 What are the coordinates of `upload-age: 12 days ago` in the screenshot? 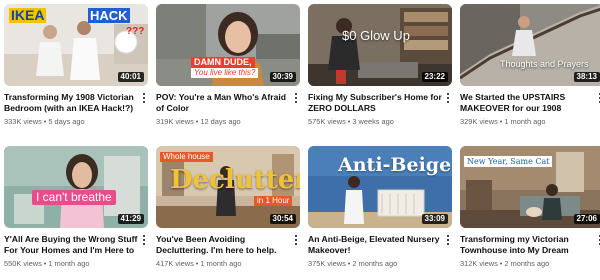 It's located at (220, 121).